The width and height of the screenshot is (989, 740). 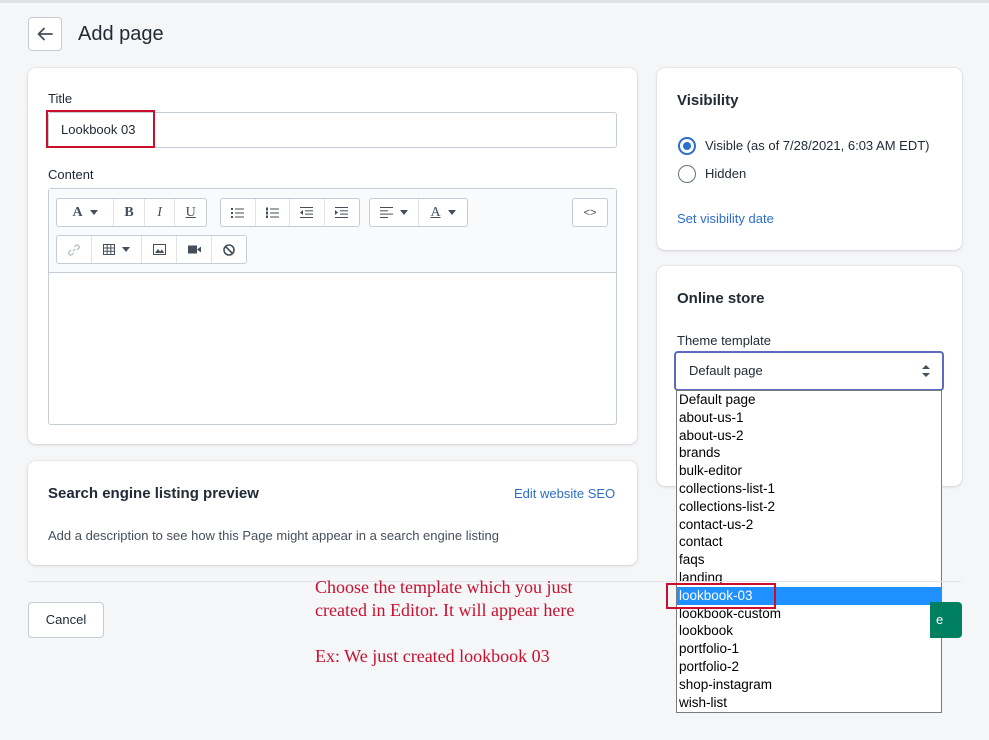 What do you see at coordinates (494, 1) in the screenshot?
I see `top-border` at bounding box center [494, 1].